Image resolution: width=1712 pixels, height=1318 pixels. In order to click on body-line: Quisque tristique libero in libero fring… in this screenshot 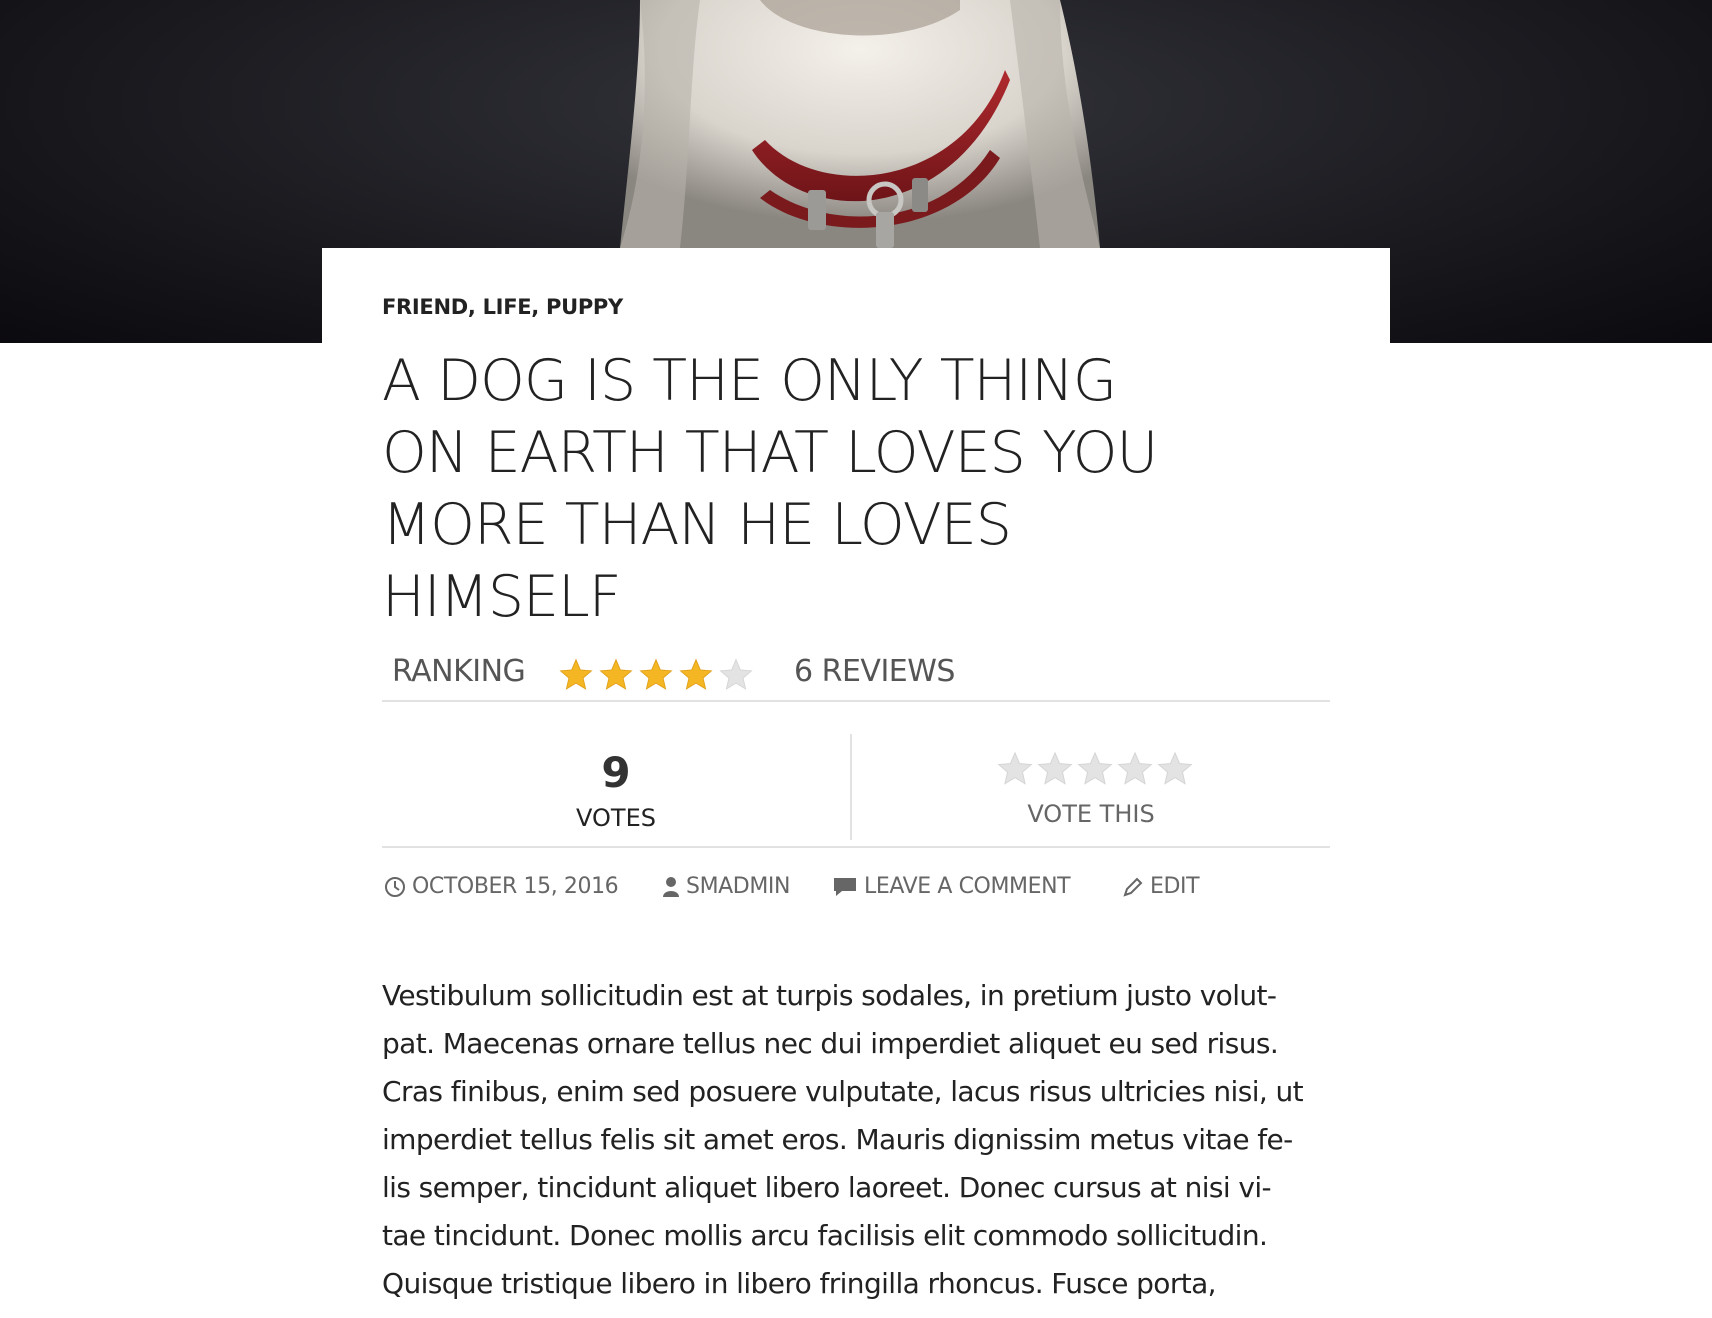, I will do `click(799, 1283)`.